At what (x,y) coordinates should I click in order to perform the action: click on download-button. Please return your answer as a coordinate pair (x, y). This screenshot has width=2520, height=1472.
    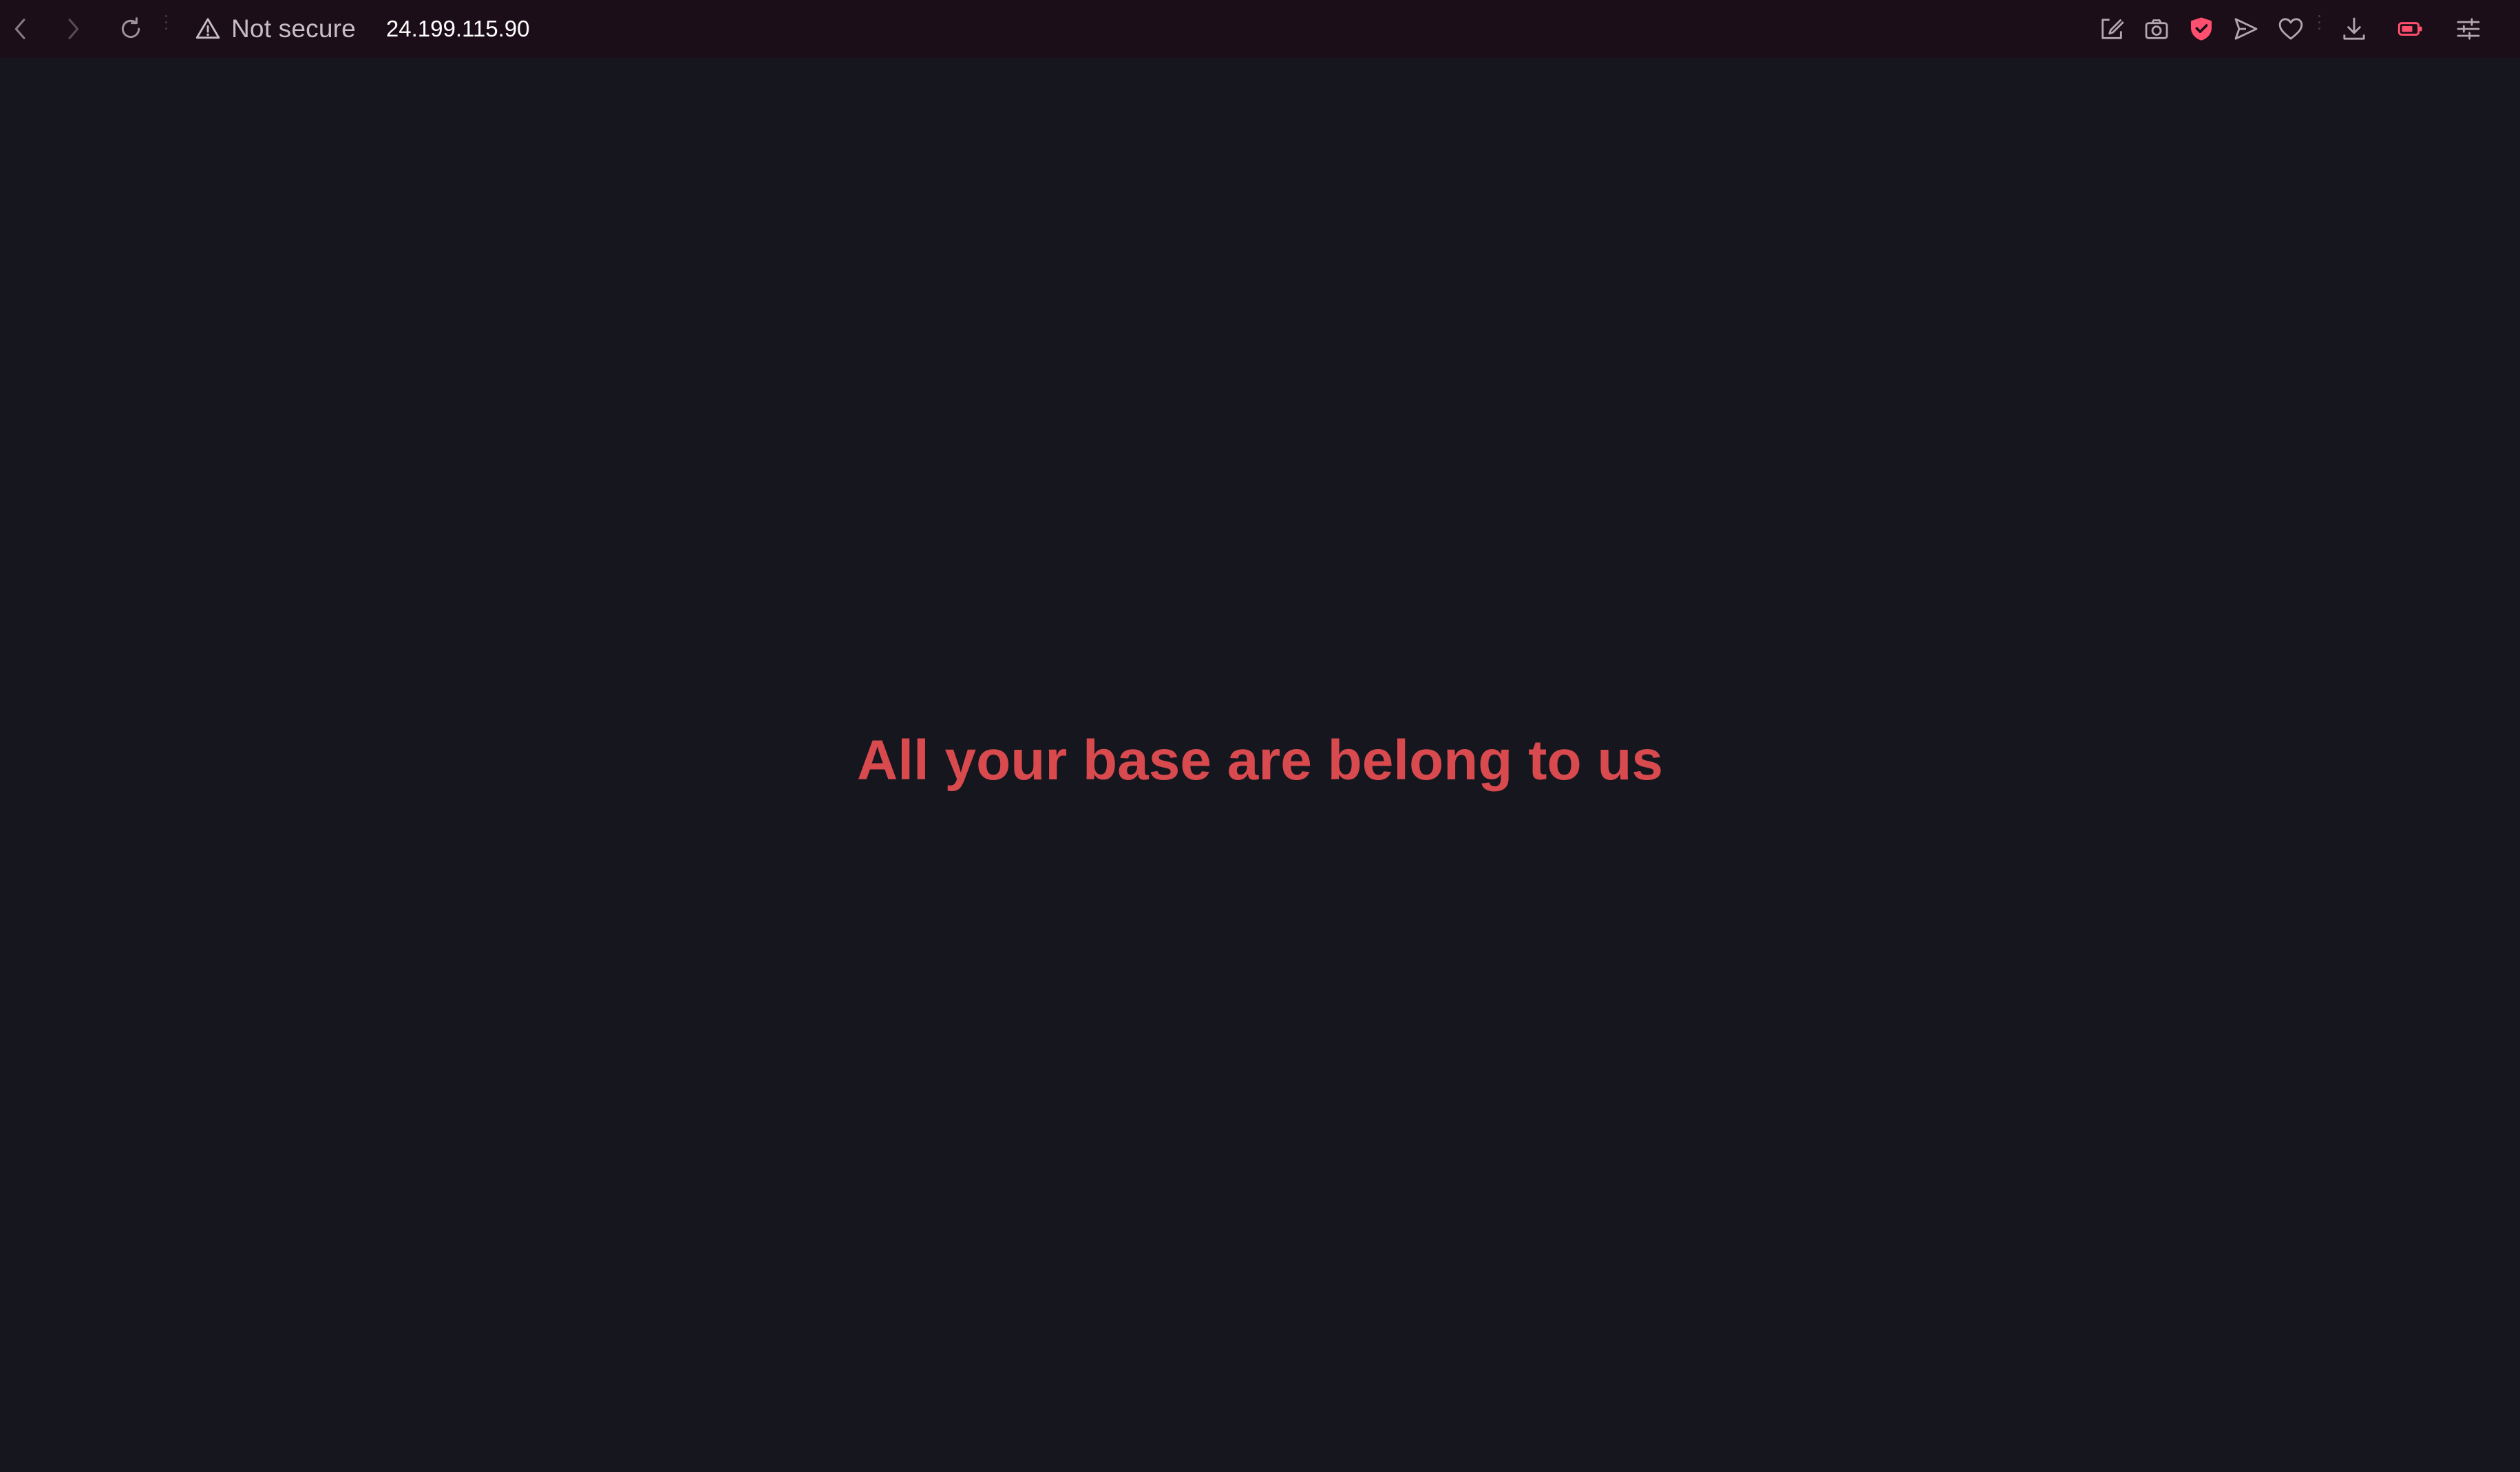
    Looking at the image, I should click on (2354, 29).